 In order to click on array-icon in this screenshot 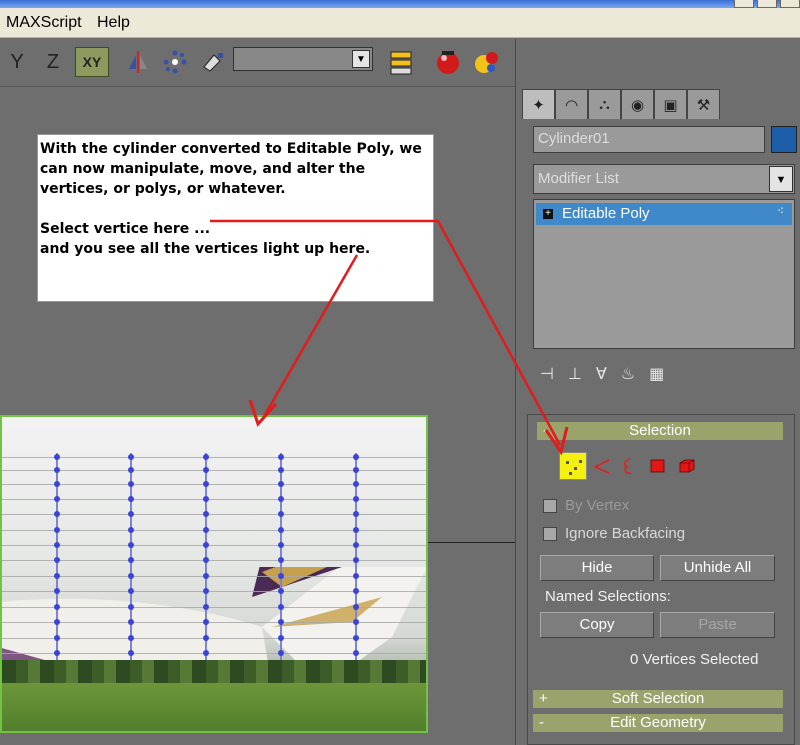, I will do `click(175, 62)`.